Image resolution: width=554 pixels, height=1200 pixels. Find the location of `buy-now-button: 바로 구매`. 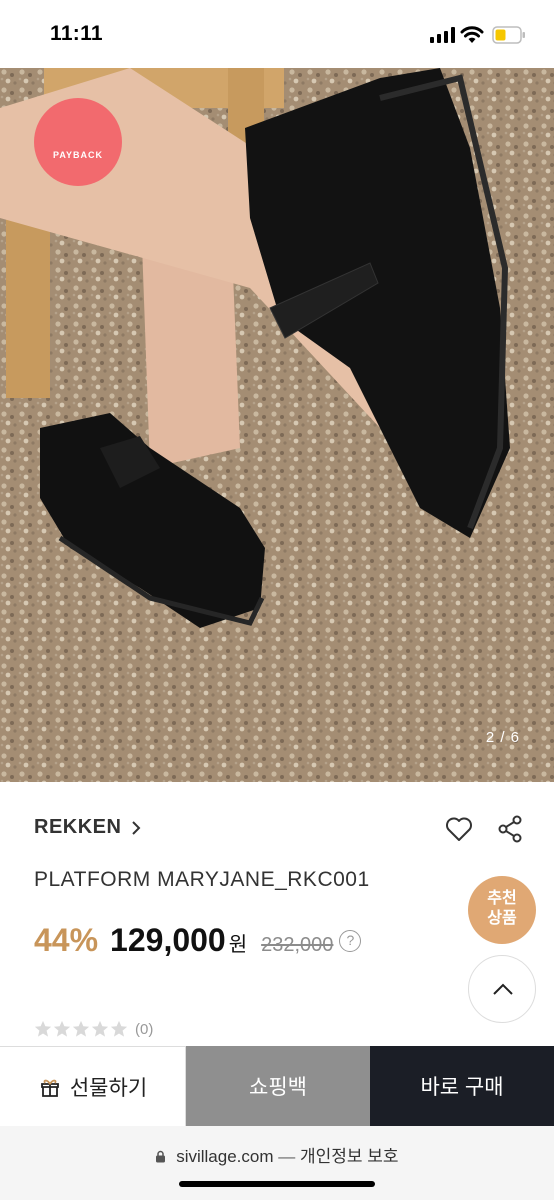

buy-now-button: 바로 구매 is located at coordinates (462, 1086).